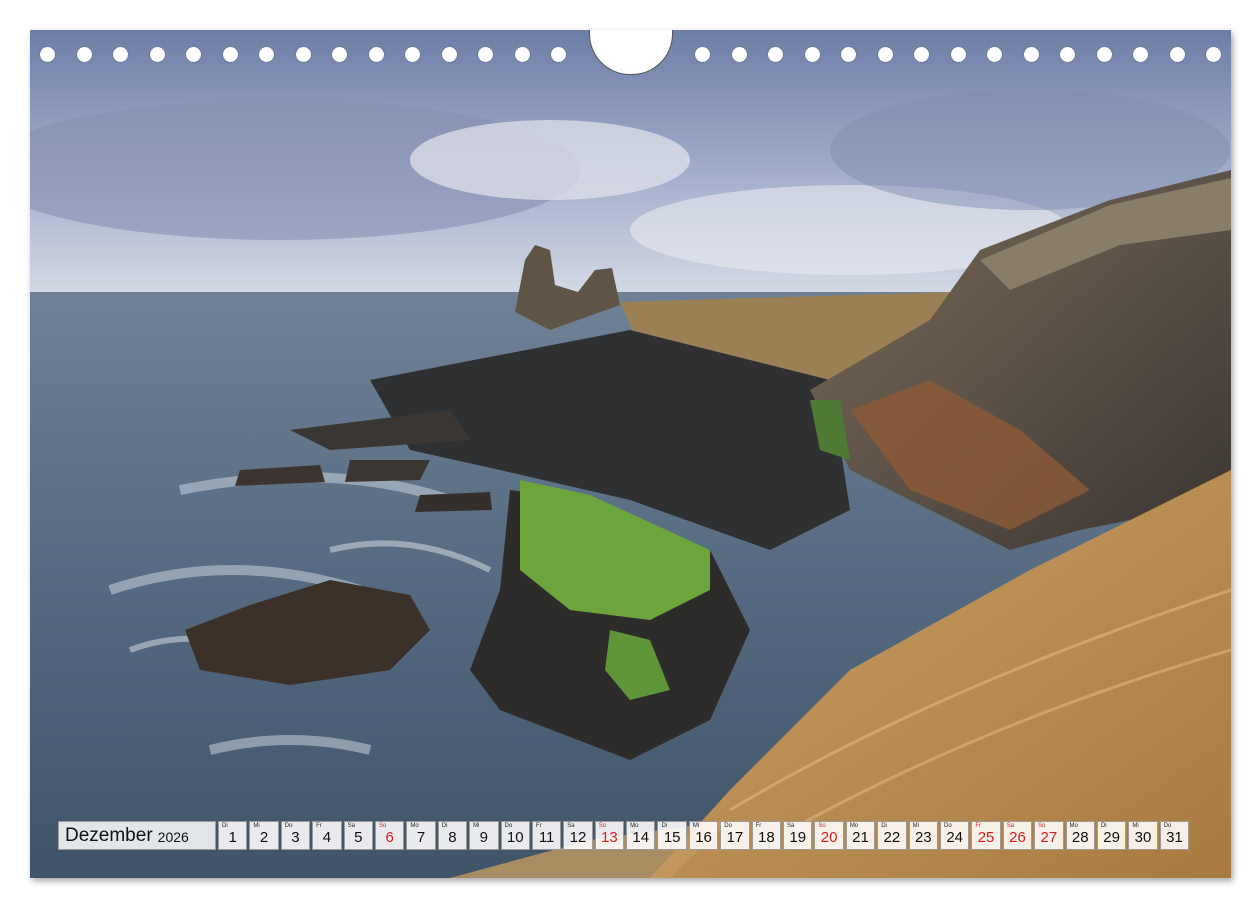 This screenshot has height=908, width=1260. I want to click on day-number: 27, so click(1049, 837).